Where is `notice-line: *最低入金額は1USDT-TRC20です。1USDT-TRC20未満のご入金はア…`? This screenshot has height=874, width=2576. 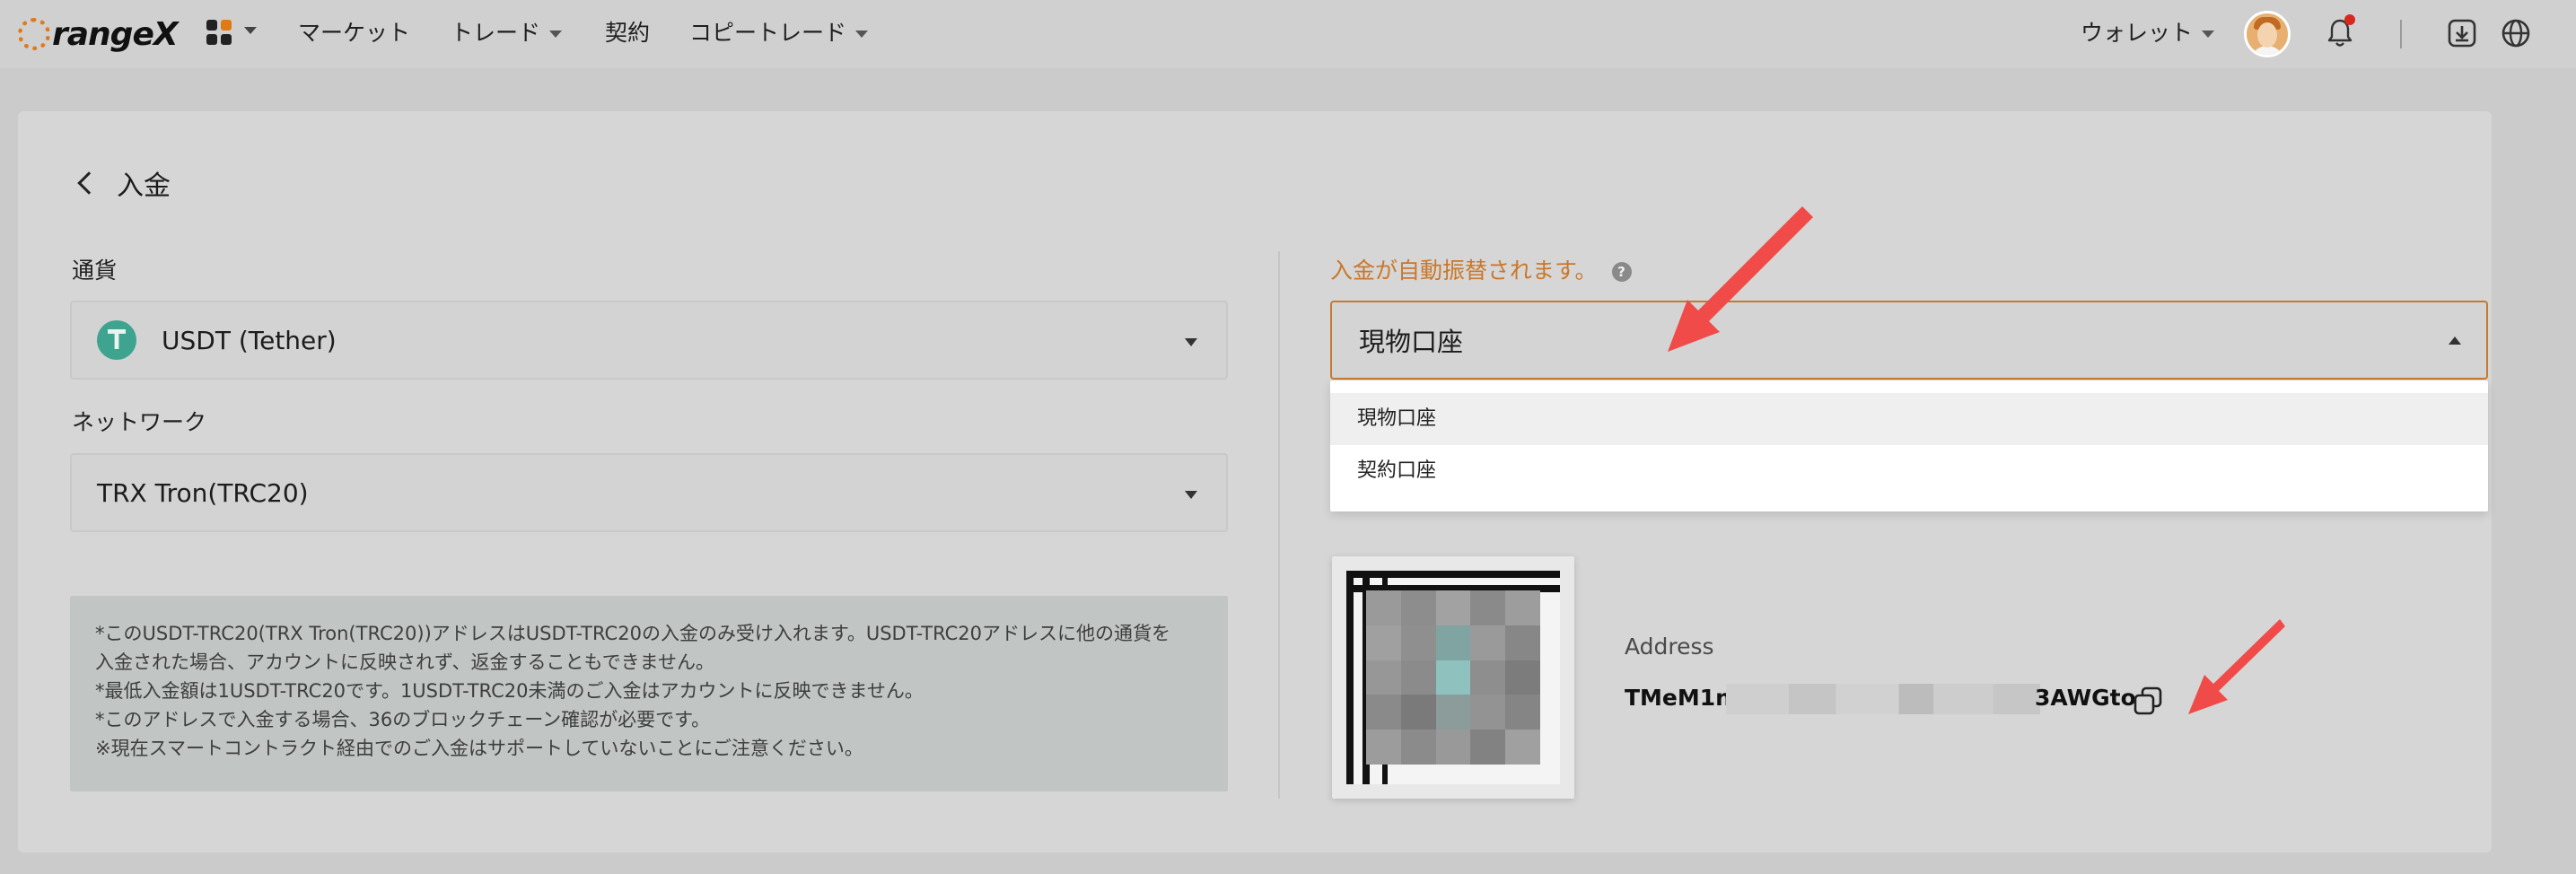 notice-line: *最低入金額は1USDT-TRC20です。1USDT-TRC20未満のご入金はア… is located at coordinates (509, 691).